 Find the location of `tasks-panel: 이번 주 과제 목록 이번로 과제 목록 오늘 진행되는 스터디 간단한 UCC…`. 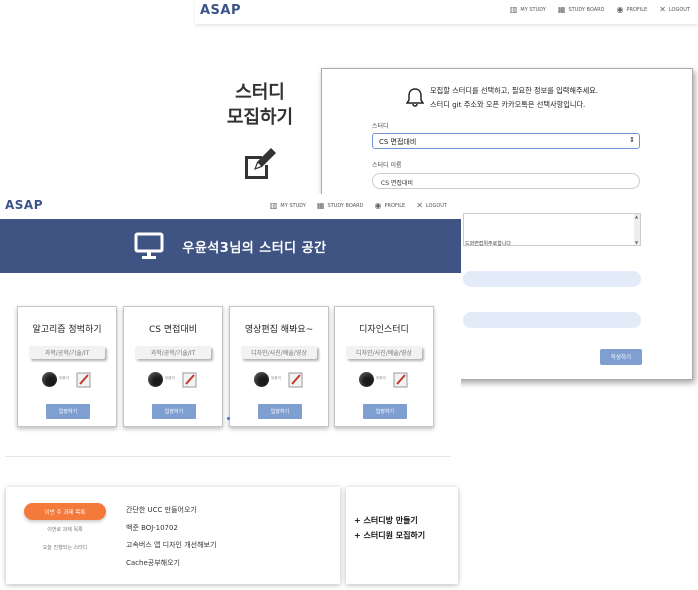

tasks-panel: 이번 주 과제 목록 이번로 과제 목록 오늘 진행되는 스터디 간단한 UCC… is located at coordinates (173, 535).